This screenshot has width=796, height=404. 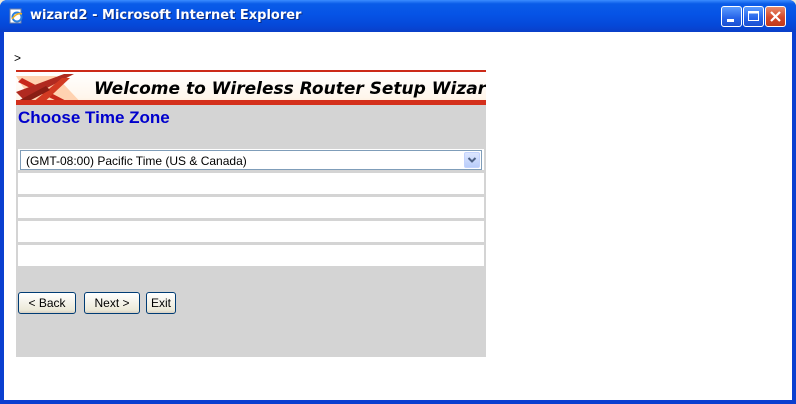 I want to click on timezone-selected-value: (GMT-08:00) Pacific Time (US & Canada), so click(x=136, y=161).